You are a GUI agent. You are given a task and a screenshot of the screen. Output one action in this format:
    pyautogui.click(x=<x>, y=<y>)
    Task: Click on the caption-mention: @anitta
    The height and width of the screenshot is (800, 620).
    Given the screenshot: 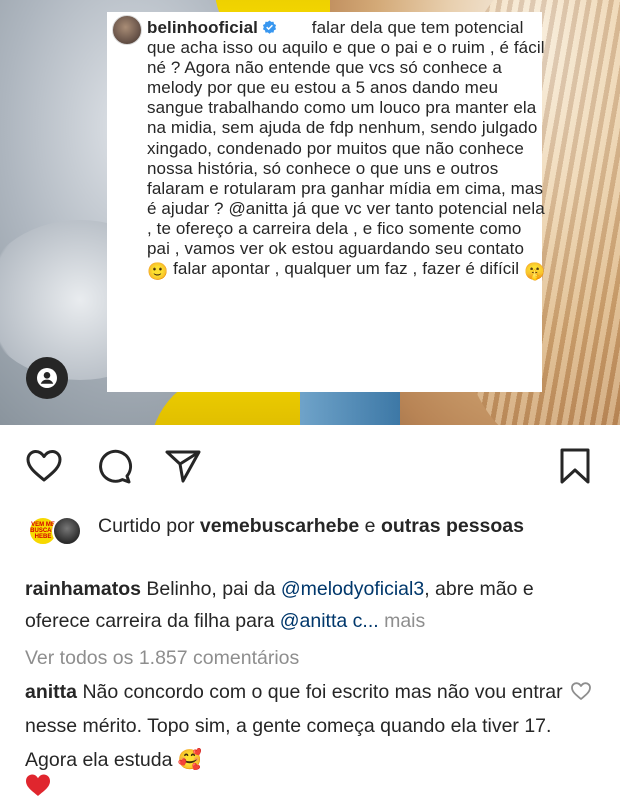 What is the action you would take?
    pyautogui.click(x=258, y=208)
    